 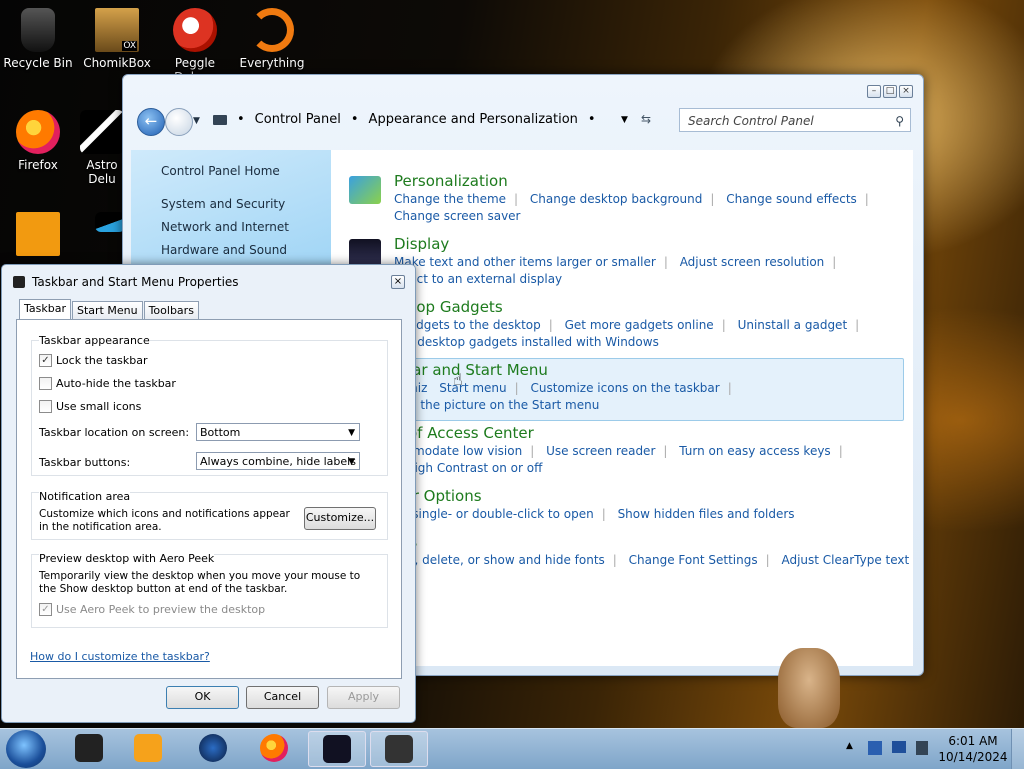 I want to click on link: Change the theme, so click(x=450, y=199).